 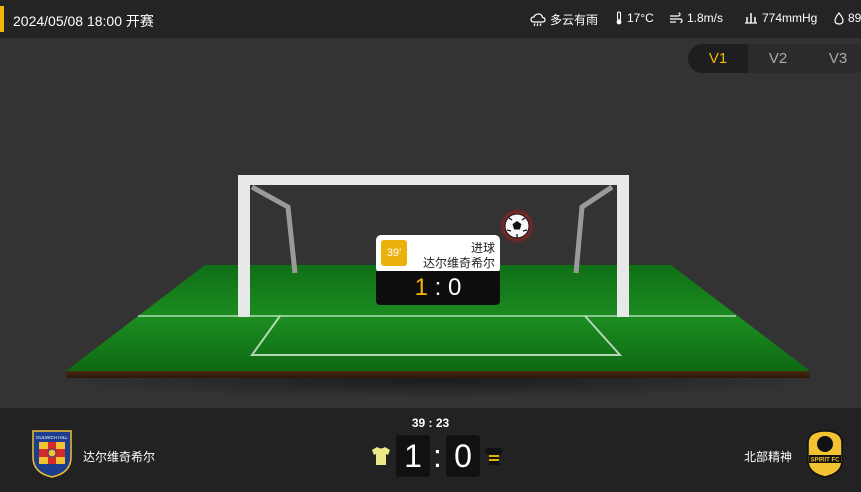 I want to click on away-team-name: 北部精神, so click(x=768, y=456).